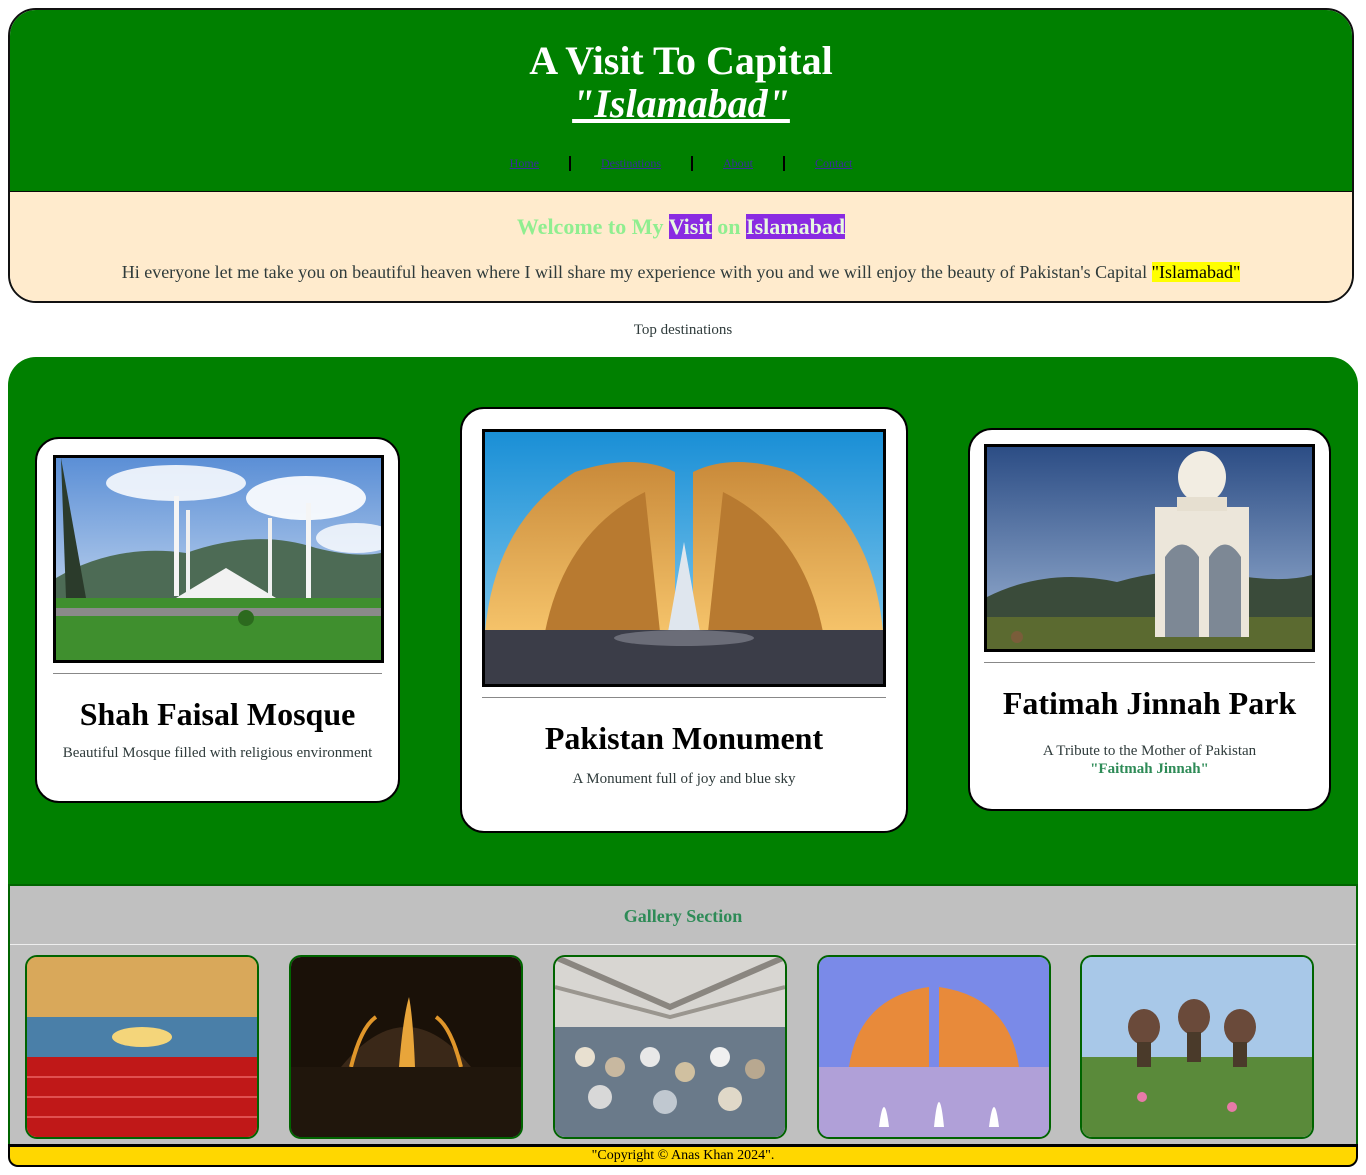  What do you see at coordinates (1149, 703) in the screenshot?
I see `card-title: Fatimah Jinnah Park` at bounding box center [1149, 703].